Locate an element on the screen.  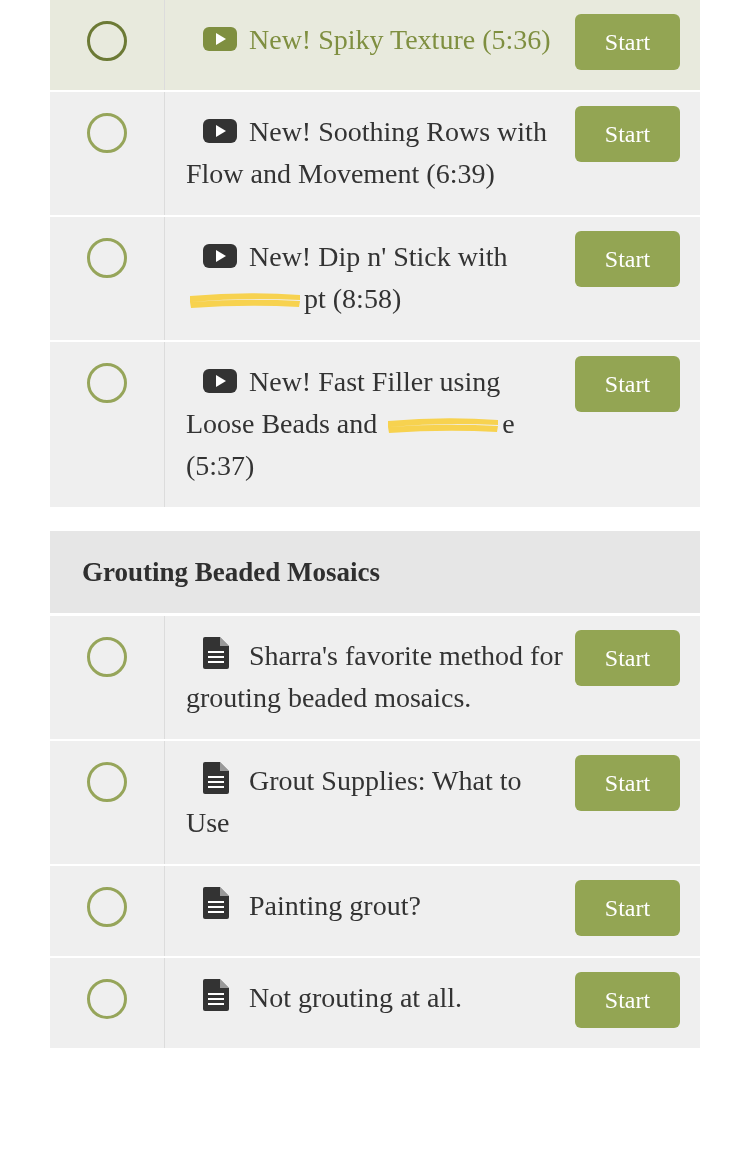
lesson-title: Not grouting at all. is located at coordinates (380, 1002).